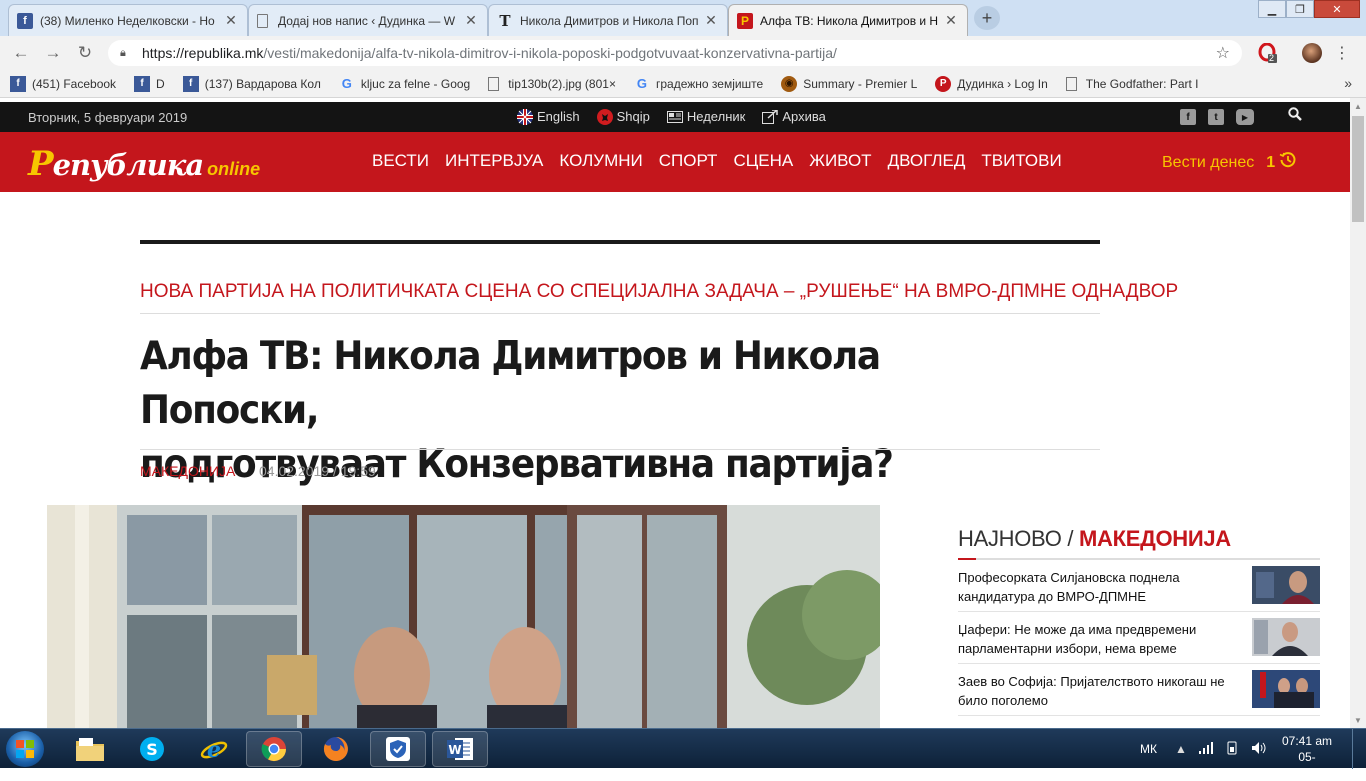 Image resolution: width=1366 pixels, height=781 pixels. I want to click on opera-extension-icon: 2, so click(1268, 53).